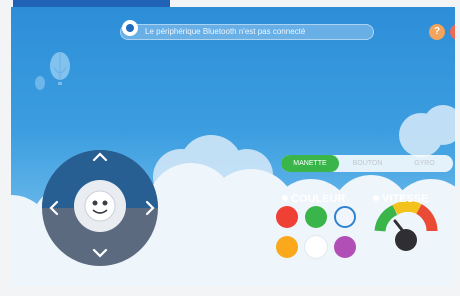  Describe the element at coordinates (424, 163) in the screenshot. I see `tab-gyro: GYRO` at that location.